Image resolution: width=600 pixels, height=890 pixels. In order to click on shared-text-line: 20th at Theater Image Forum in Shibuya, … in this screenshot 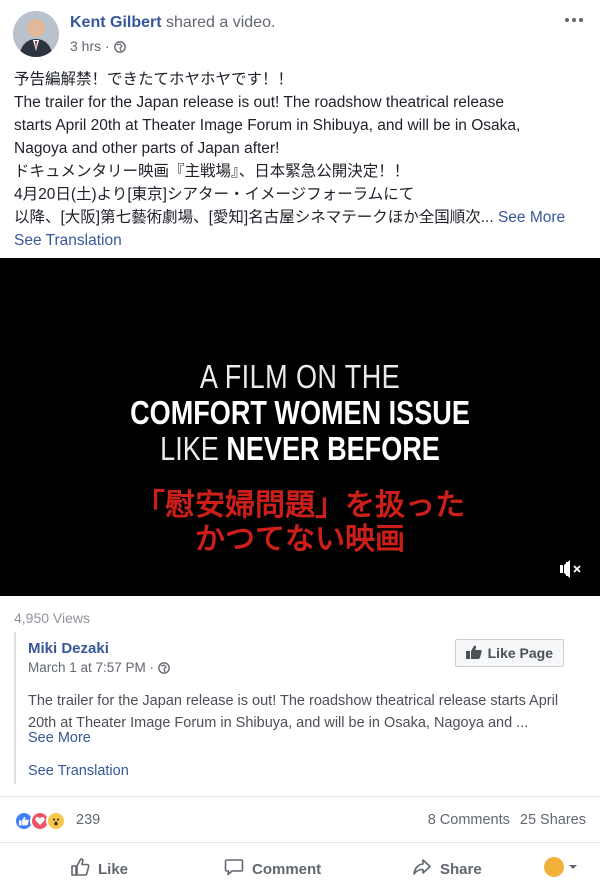, I will do `click(278, 723)`.